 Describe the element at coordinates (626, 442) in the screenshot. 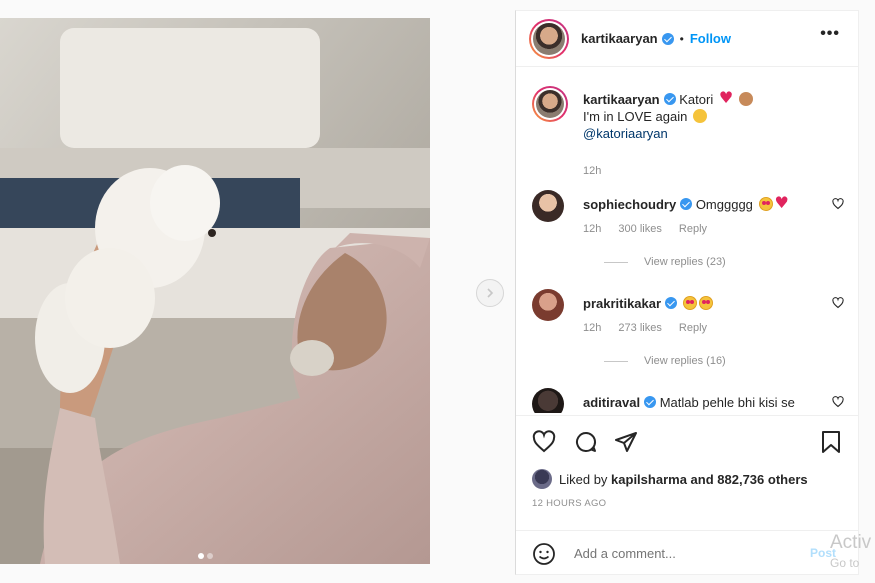

I see `share-icon` at that location.